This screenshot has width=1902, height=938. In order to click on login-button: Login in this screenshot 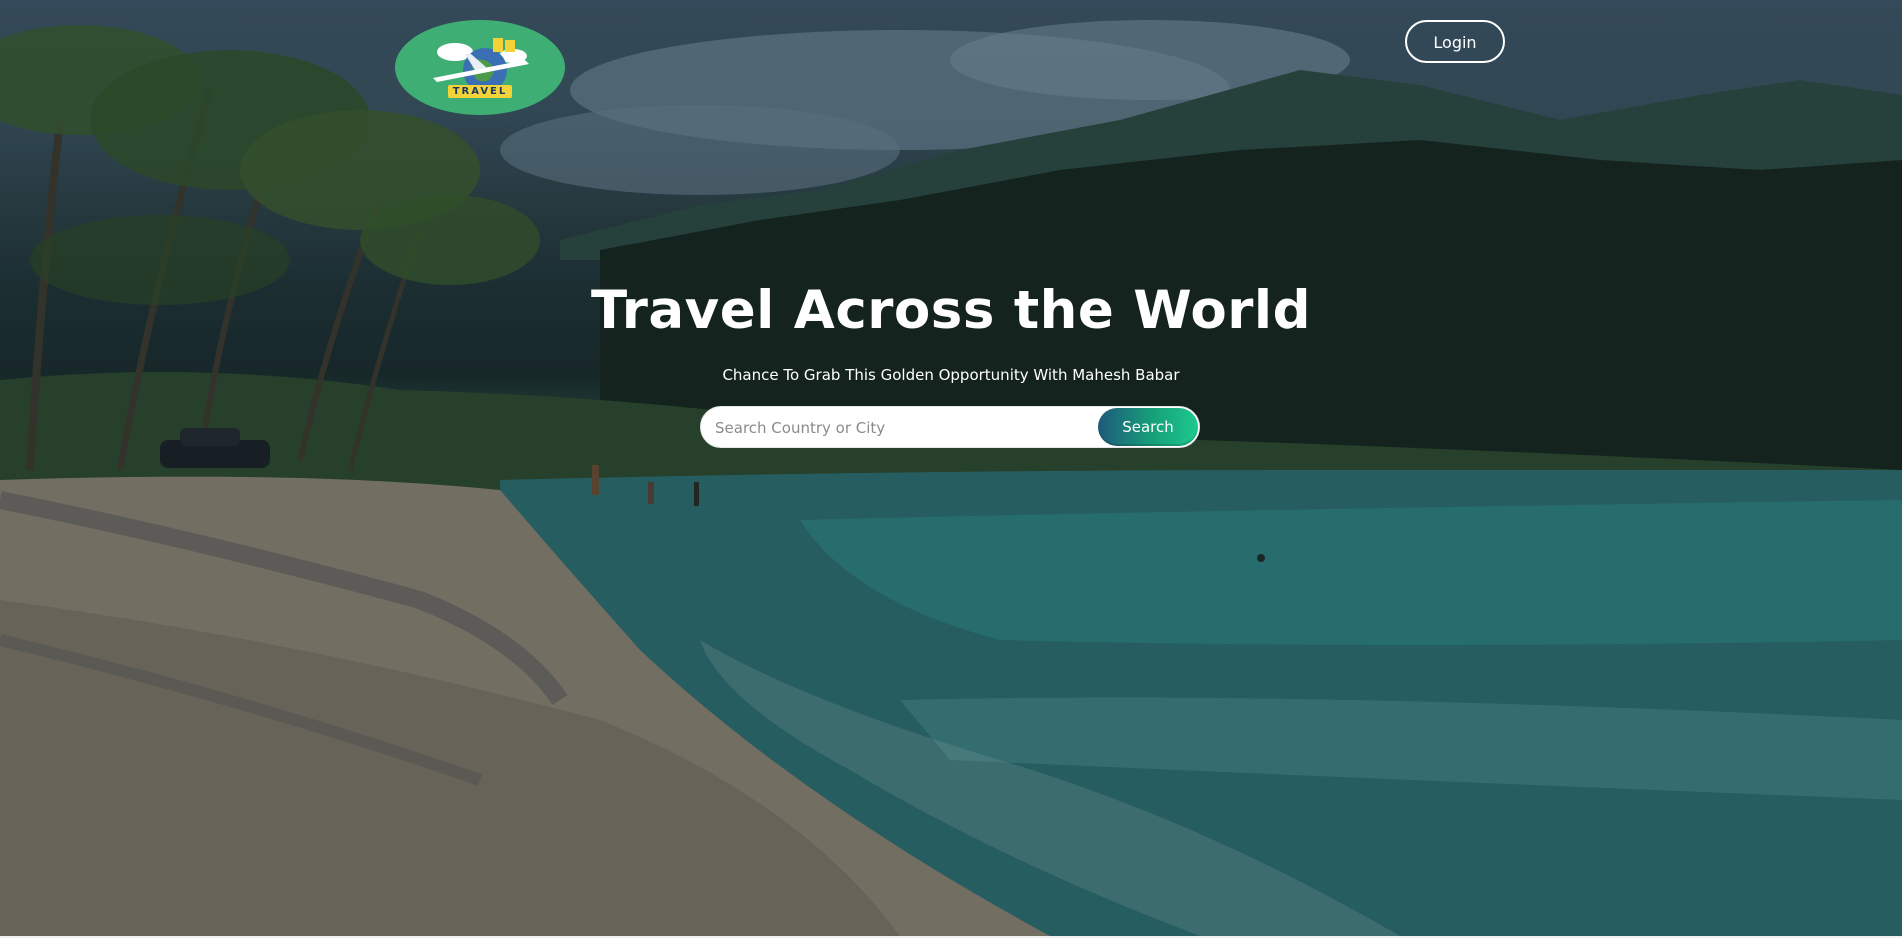, I will do `click(1455, 41)`.